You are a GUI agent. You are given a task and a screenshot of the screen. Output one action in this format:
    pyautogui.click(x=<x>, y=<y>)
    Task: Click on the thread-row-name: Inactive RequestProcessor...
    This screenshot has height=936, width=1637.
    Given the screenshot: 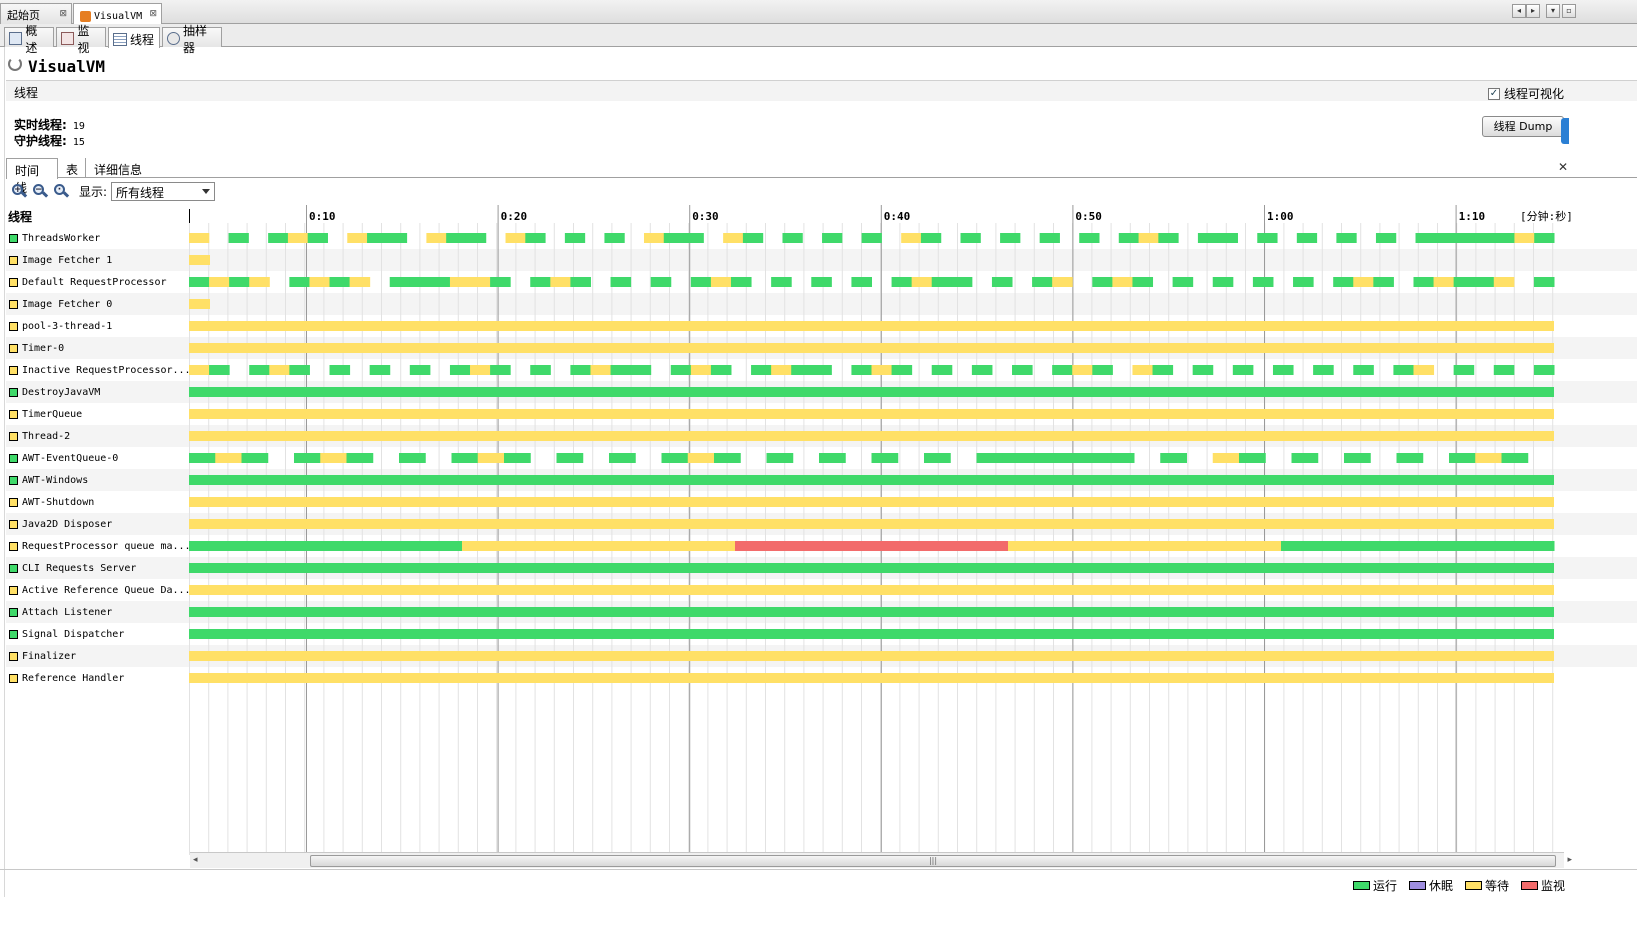 What is the action you would take?
    pyautogui.click(x=97, y=370)
    